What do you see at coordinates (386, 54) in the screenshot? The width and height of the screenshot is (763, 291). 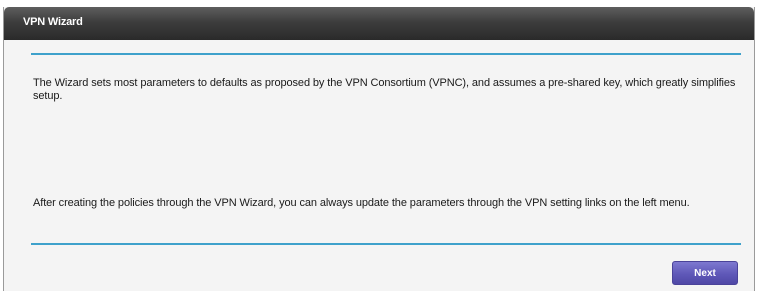 I see `top-divider` at bounding box center [386, 54].